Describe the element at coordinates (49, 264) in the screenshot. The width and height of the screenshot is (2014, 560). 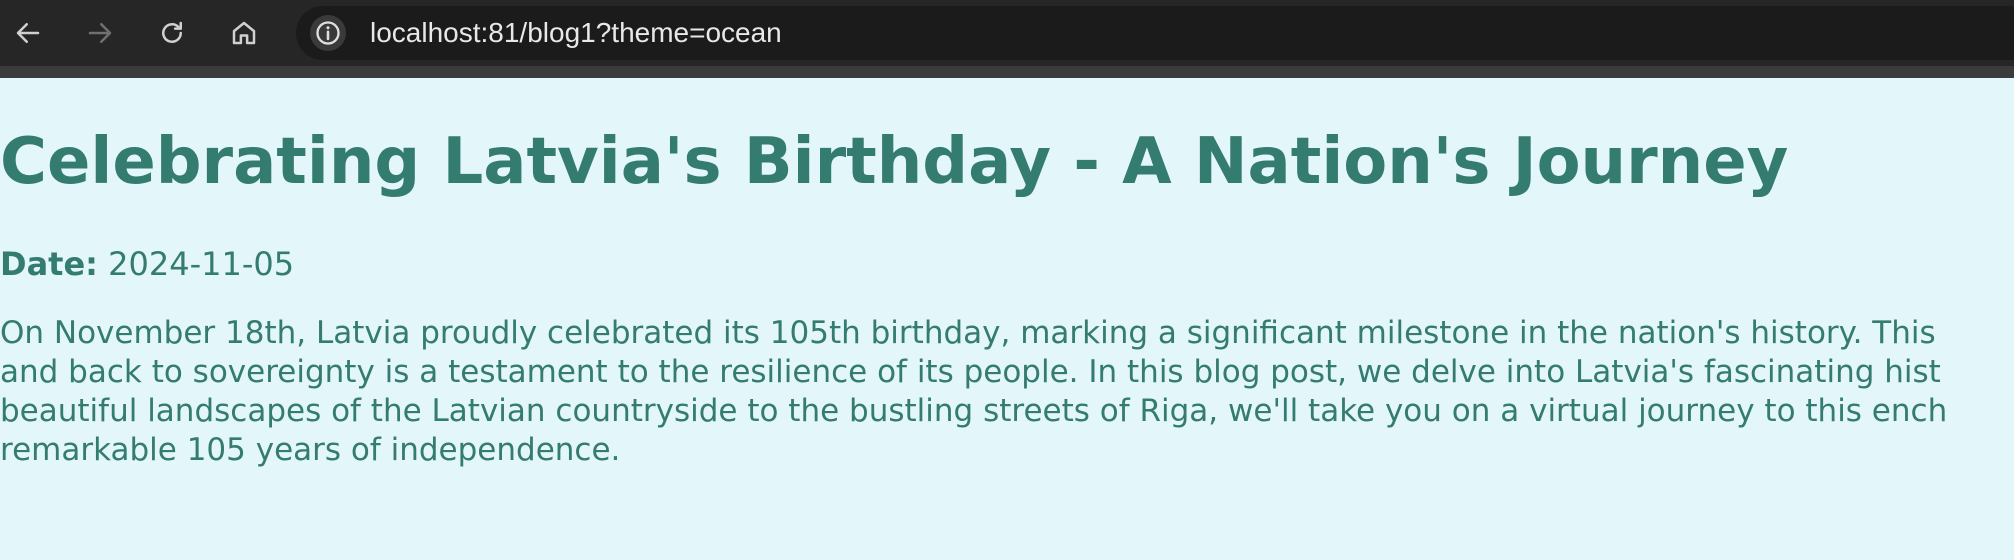
I see `date-label: Date:` at that location.